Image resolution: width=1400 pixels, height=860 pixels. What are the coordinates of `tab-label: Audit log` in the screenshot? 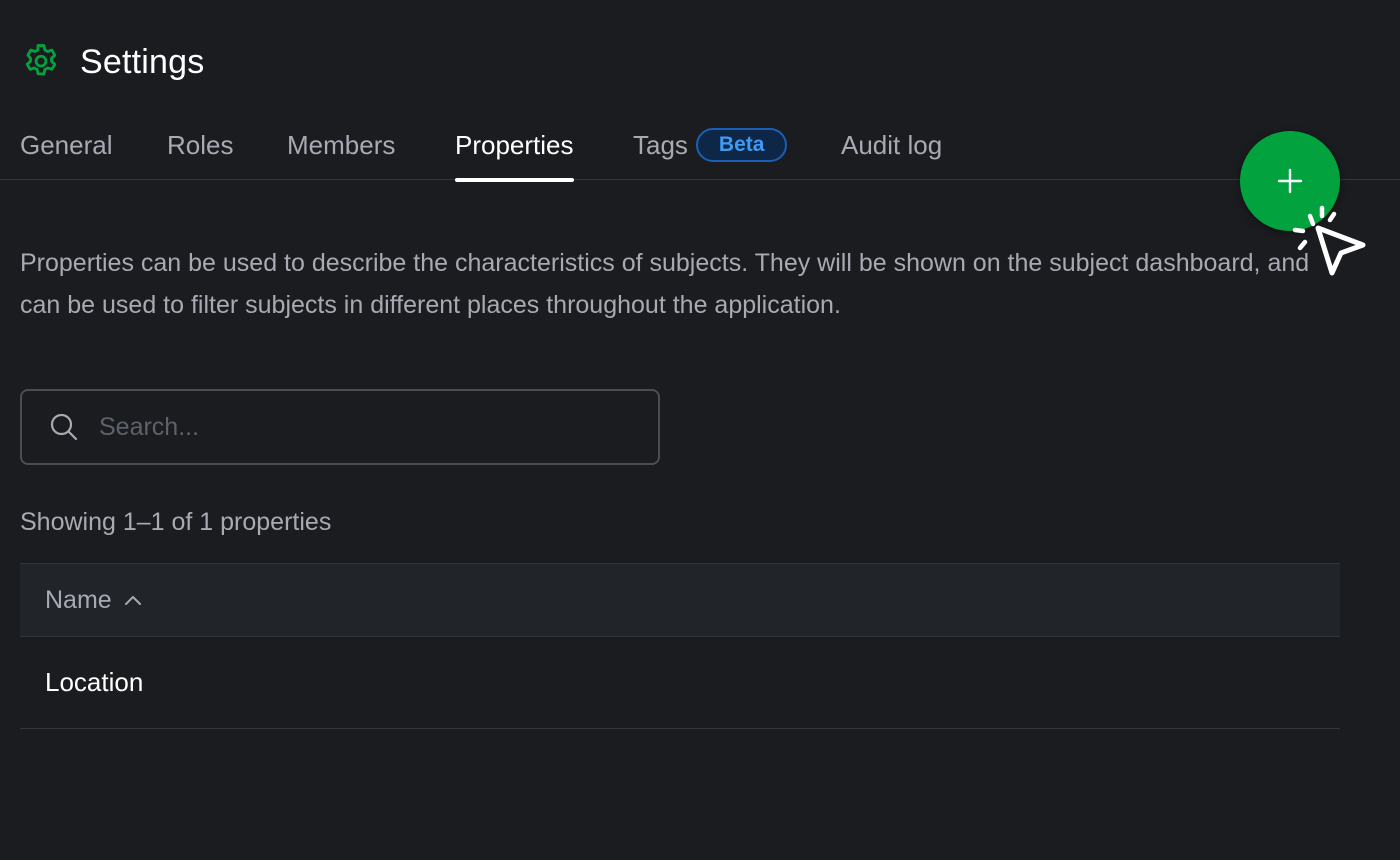 It's located at (892, 144).